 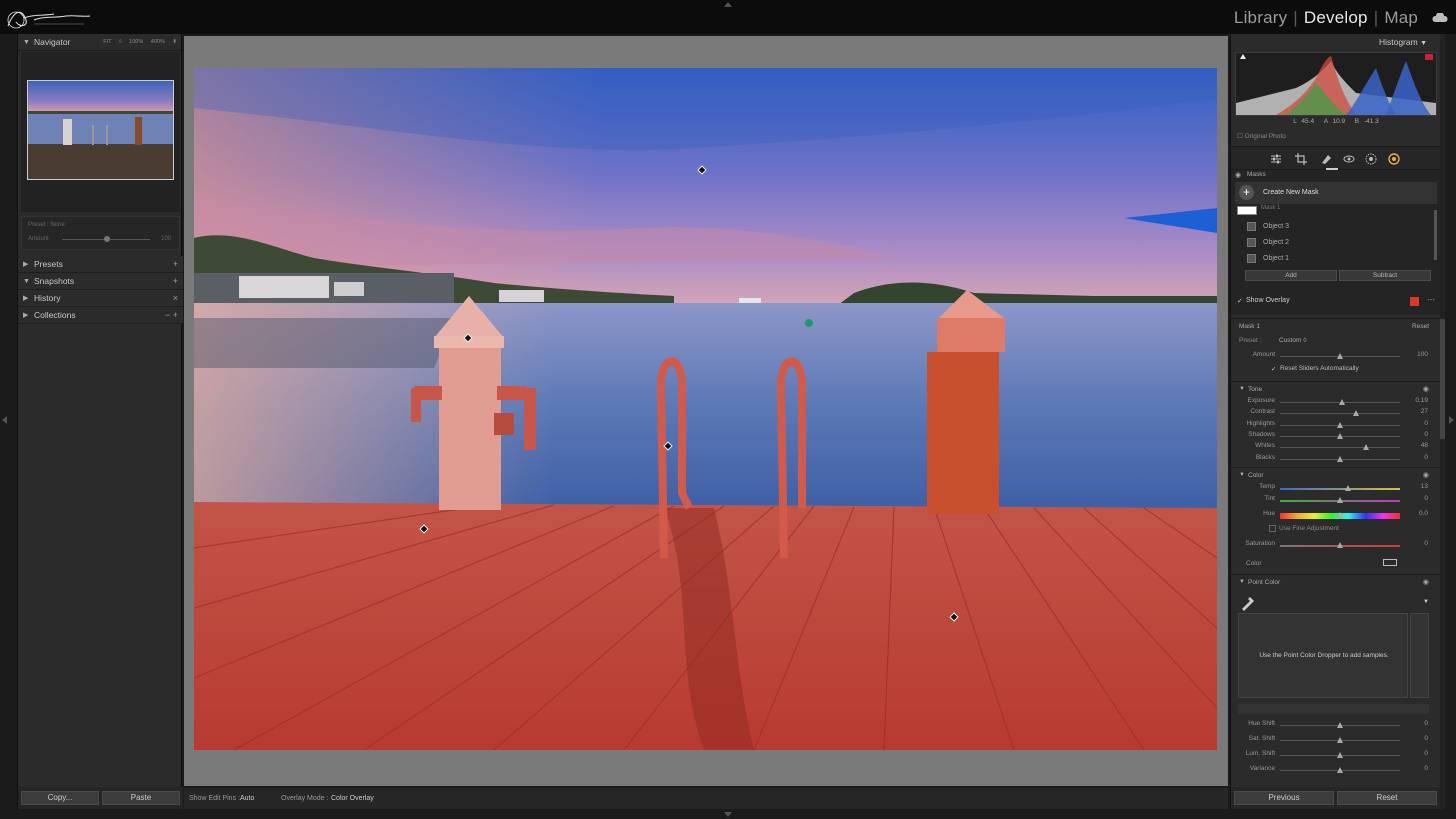 I want to click on module-map: Map, so click(x=1401, y=18).